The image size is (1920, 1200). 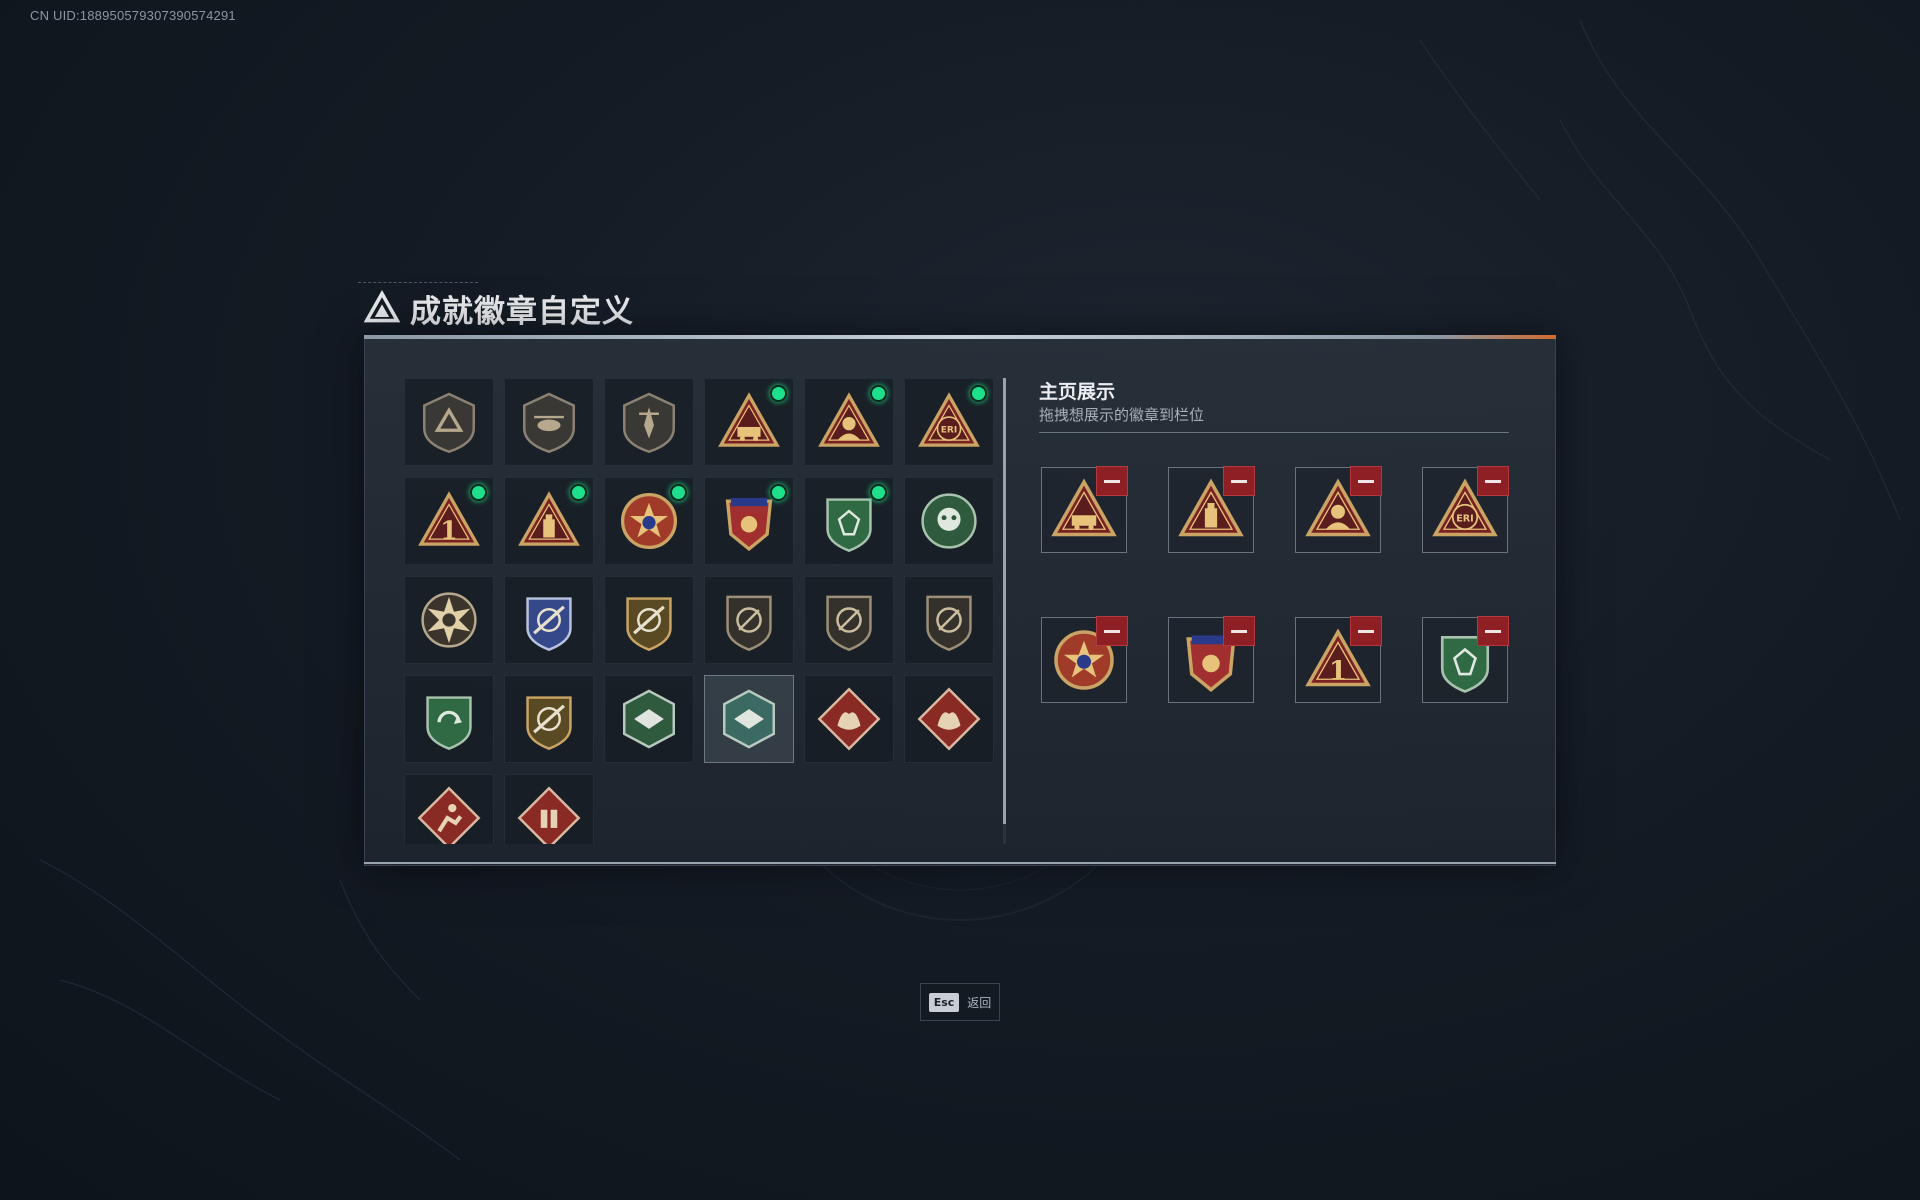 I want to click on badge-slot: 1, so click(x=449, y=521).